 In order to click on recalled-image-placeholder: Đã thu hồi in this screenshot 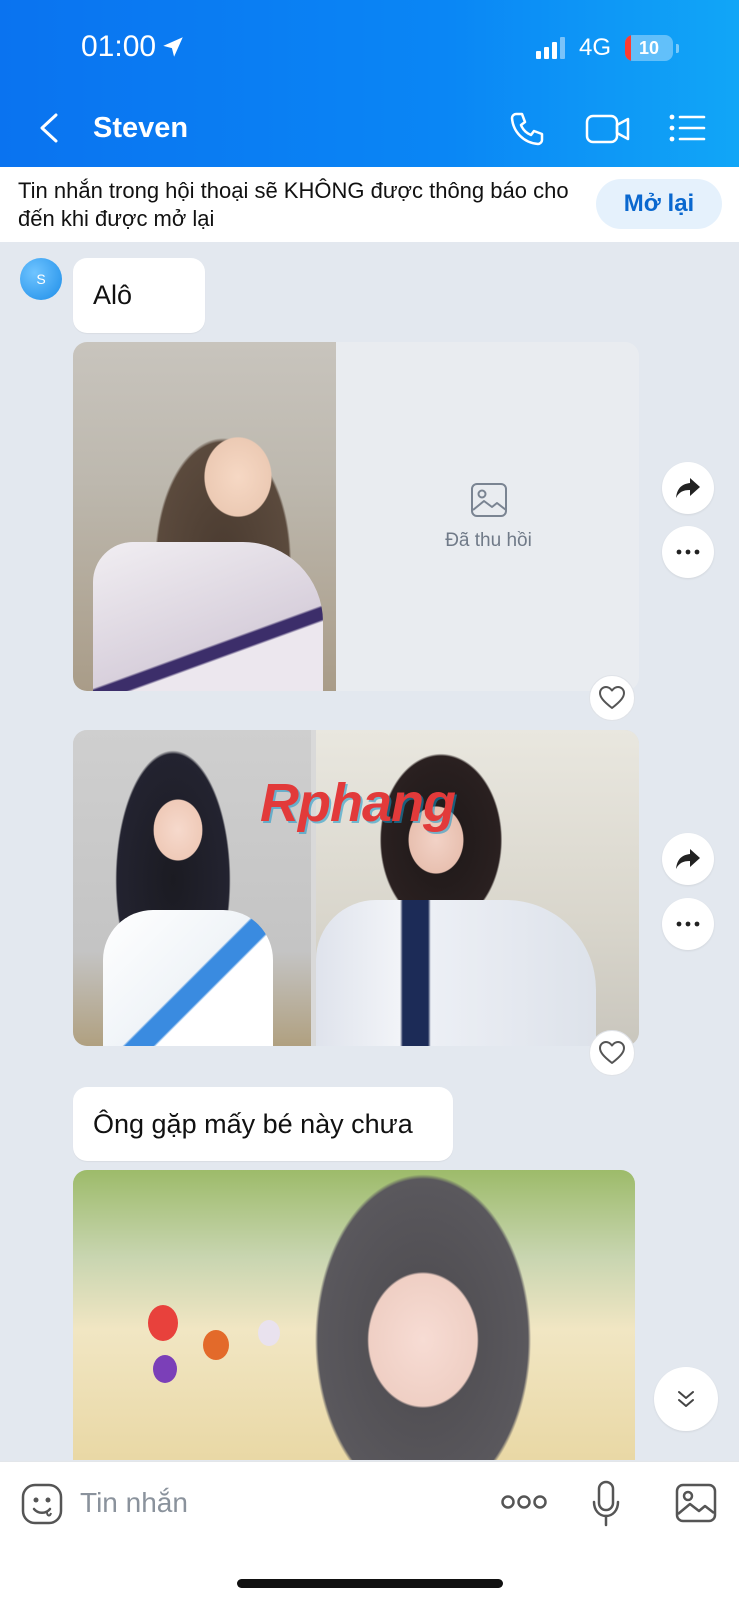, I will do `click(488, 516)`.